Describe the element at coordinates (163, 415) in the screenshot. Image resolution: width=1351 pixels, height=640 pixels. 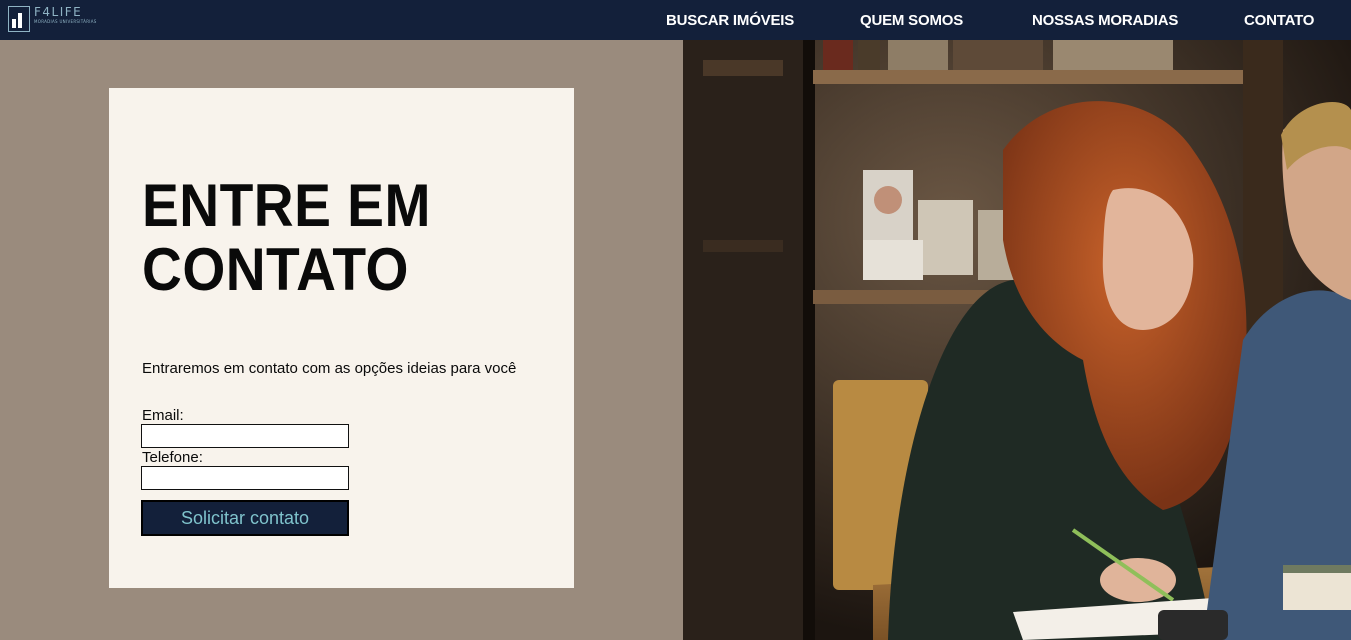
I see `email-label: Email:` at that location.